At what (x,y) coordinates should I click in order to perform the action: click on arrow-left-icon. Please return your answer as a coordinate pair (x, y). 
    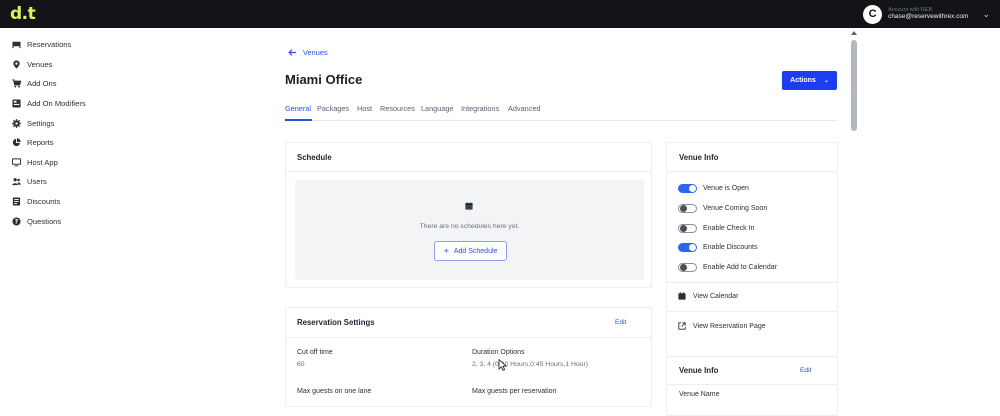
    Looking at the image, I should click on (292, 52).